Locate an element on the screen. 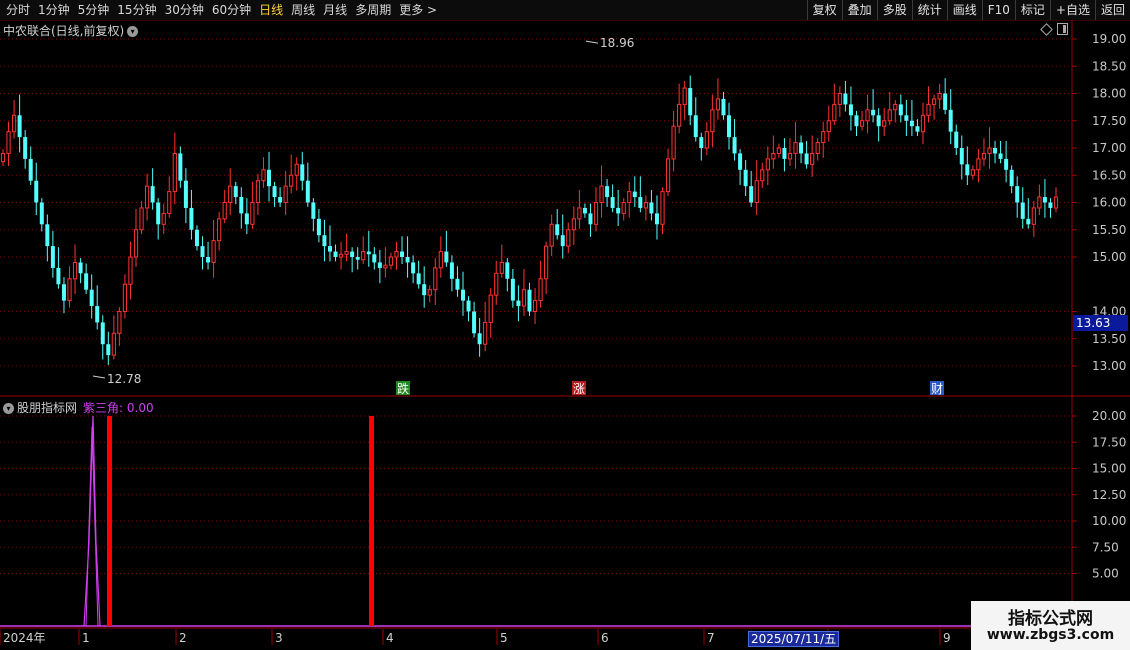 Image resolution: width=1130 pixels, height=650 pixels. indicator-series-label: 紫三角: 0.00 is located at coordinates (118, 408).